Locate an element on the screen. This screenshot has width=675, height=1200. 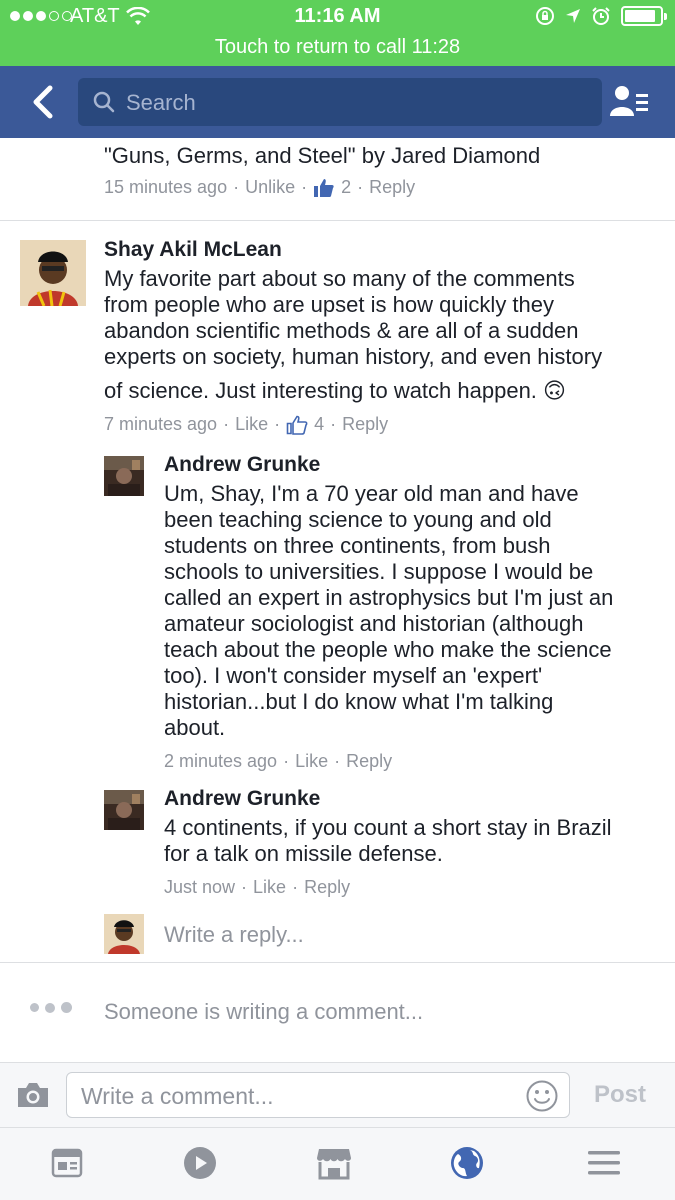
like-count: 4 is located at coordinates (319, 424).